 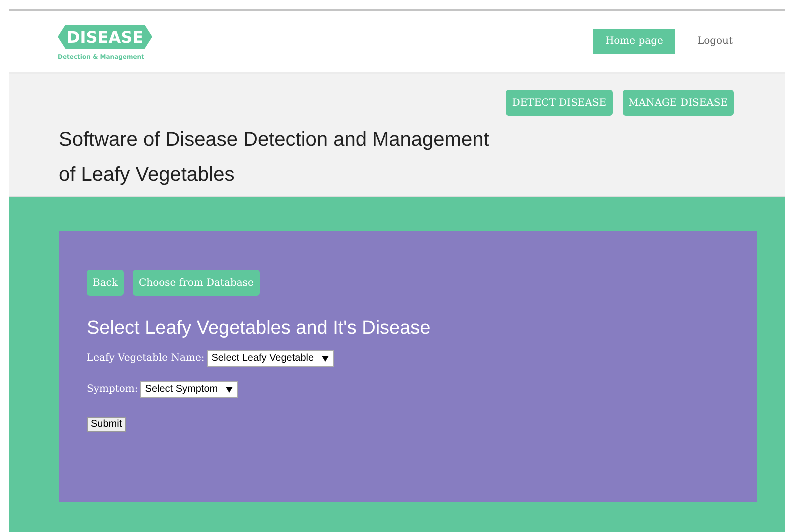 I want to click on page-title: Software of Disease Detection and Management of Leafy Vegetables, so click(x=274, y=158).